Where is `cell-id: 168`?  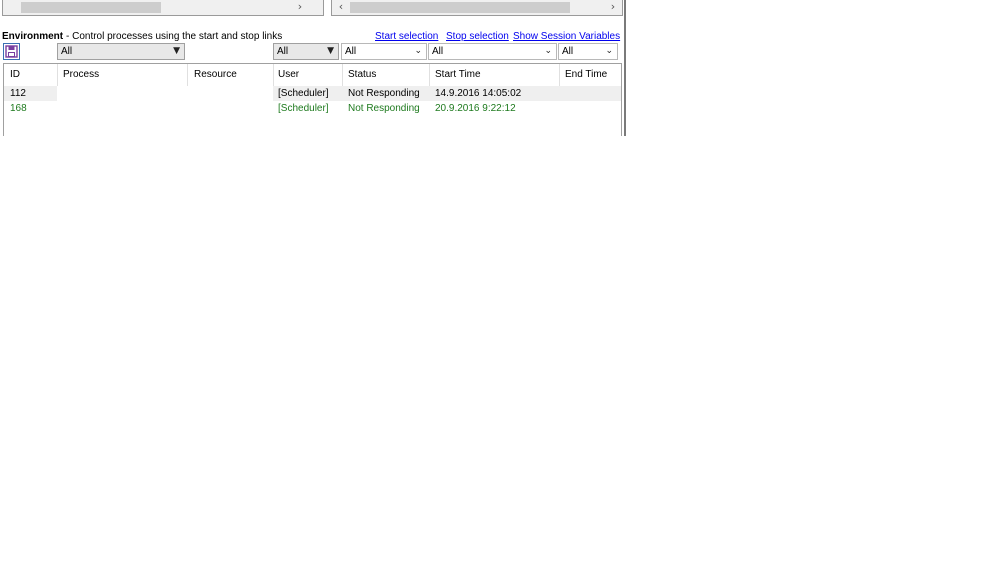 cell-id: 168 is located at coordinates (18, 108).